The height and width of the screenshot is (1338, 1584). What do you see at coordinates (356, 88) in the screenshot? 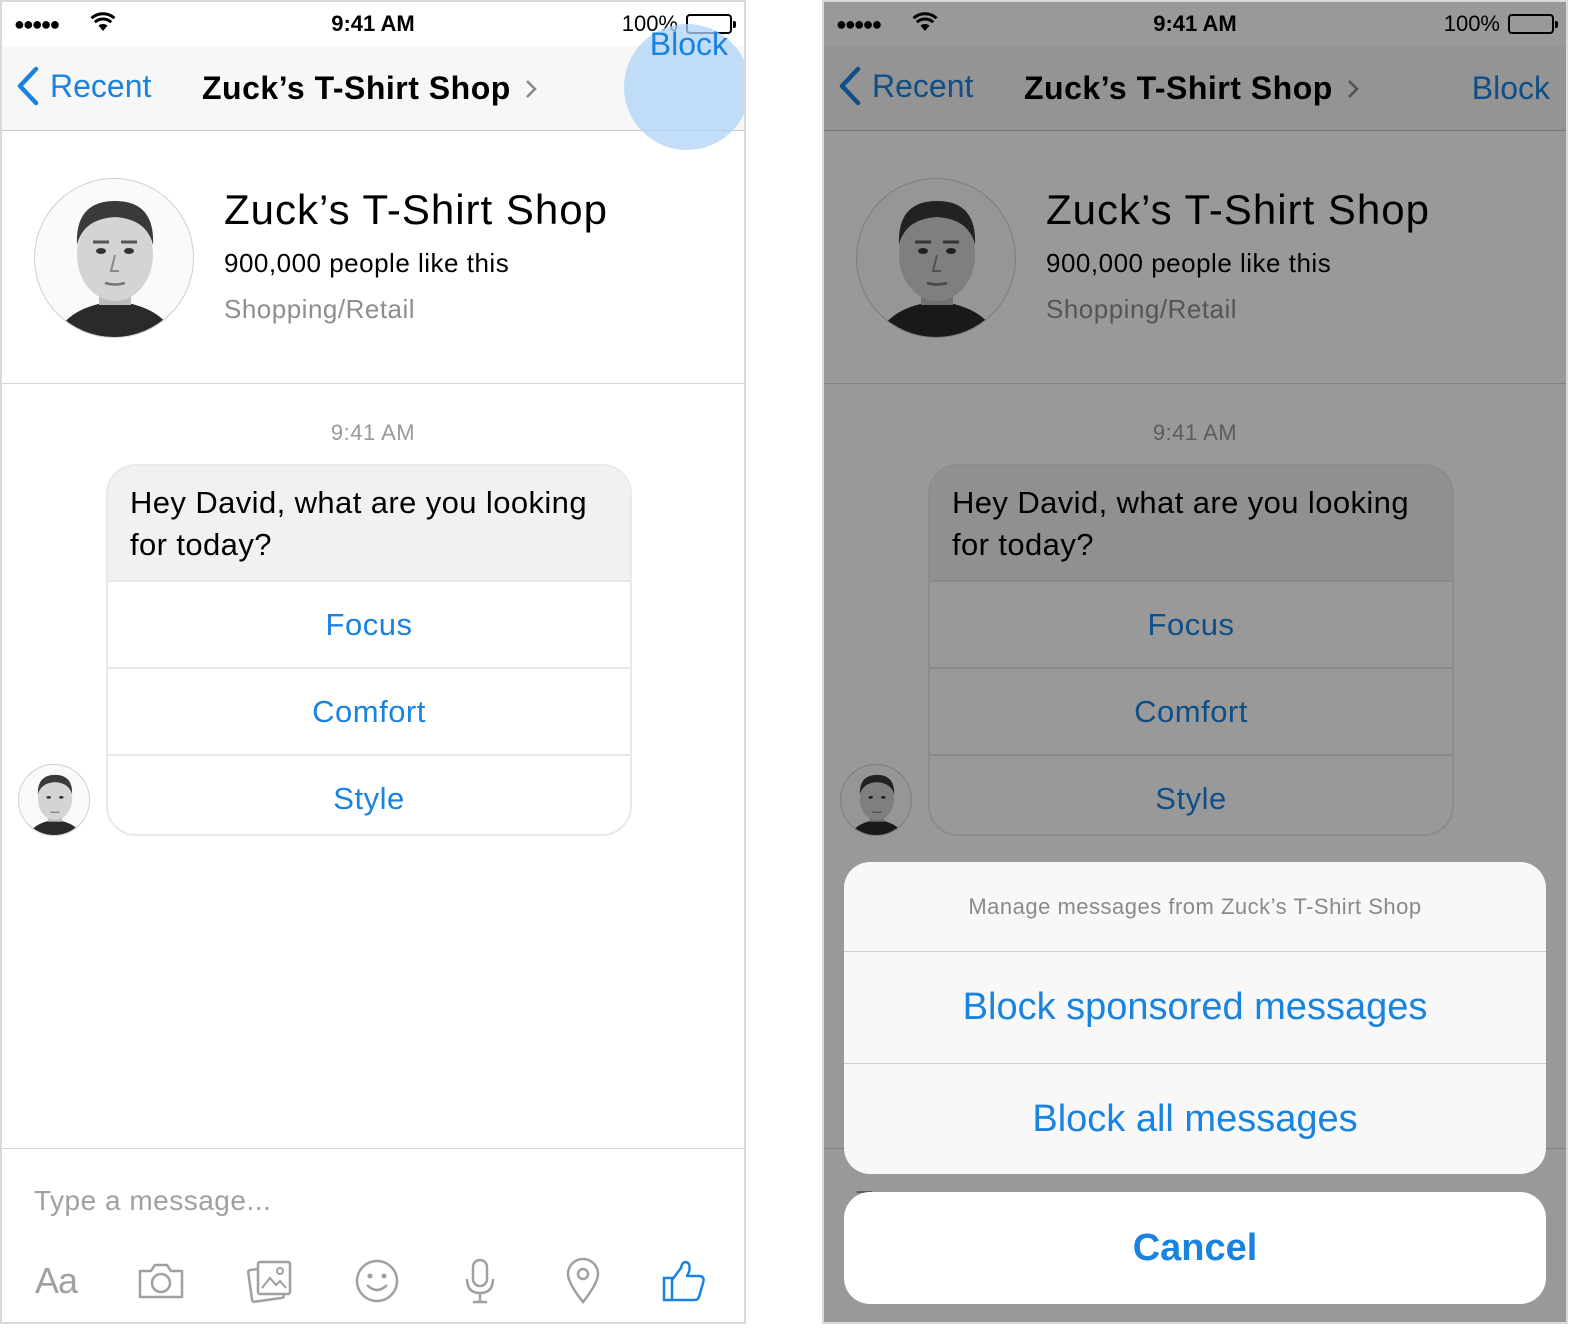
I see `title-label: Zuck’s T-Shirt Shop` at bounding box center [356, 88].